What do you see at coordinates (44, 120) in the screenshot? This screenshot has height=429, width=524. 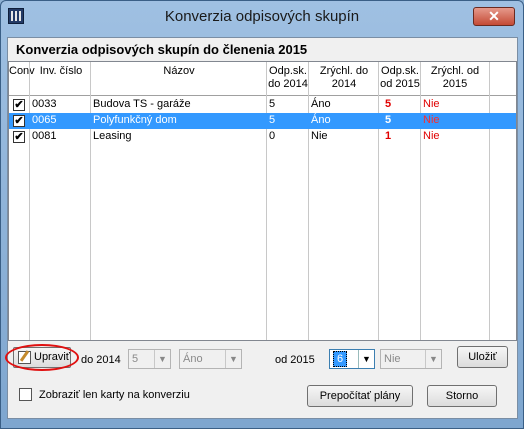 I see `cell-inv: 0065` at bounding box center [44, 120].